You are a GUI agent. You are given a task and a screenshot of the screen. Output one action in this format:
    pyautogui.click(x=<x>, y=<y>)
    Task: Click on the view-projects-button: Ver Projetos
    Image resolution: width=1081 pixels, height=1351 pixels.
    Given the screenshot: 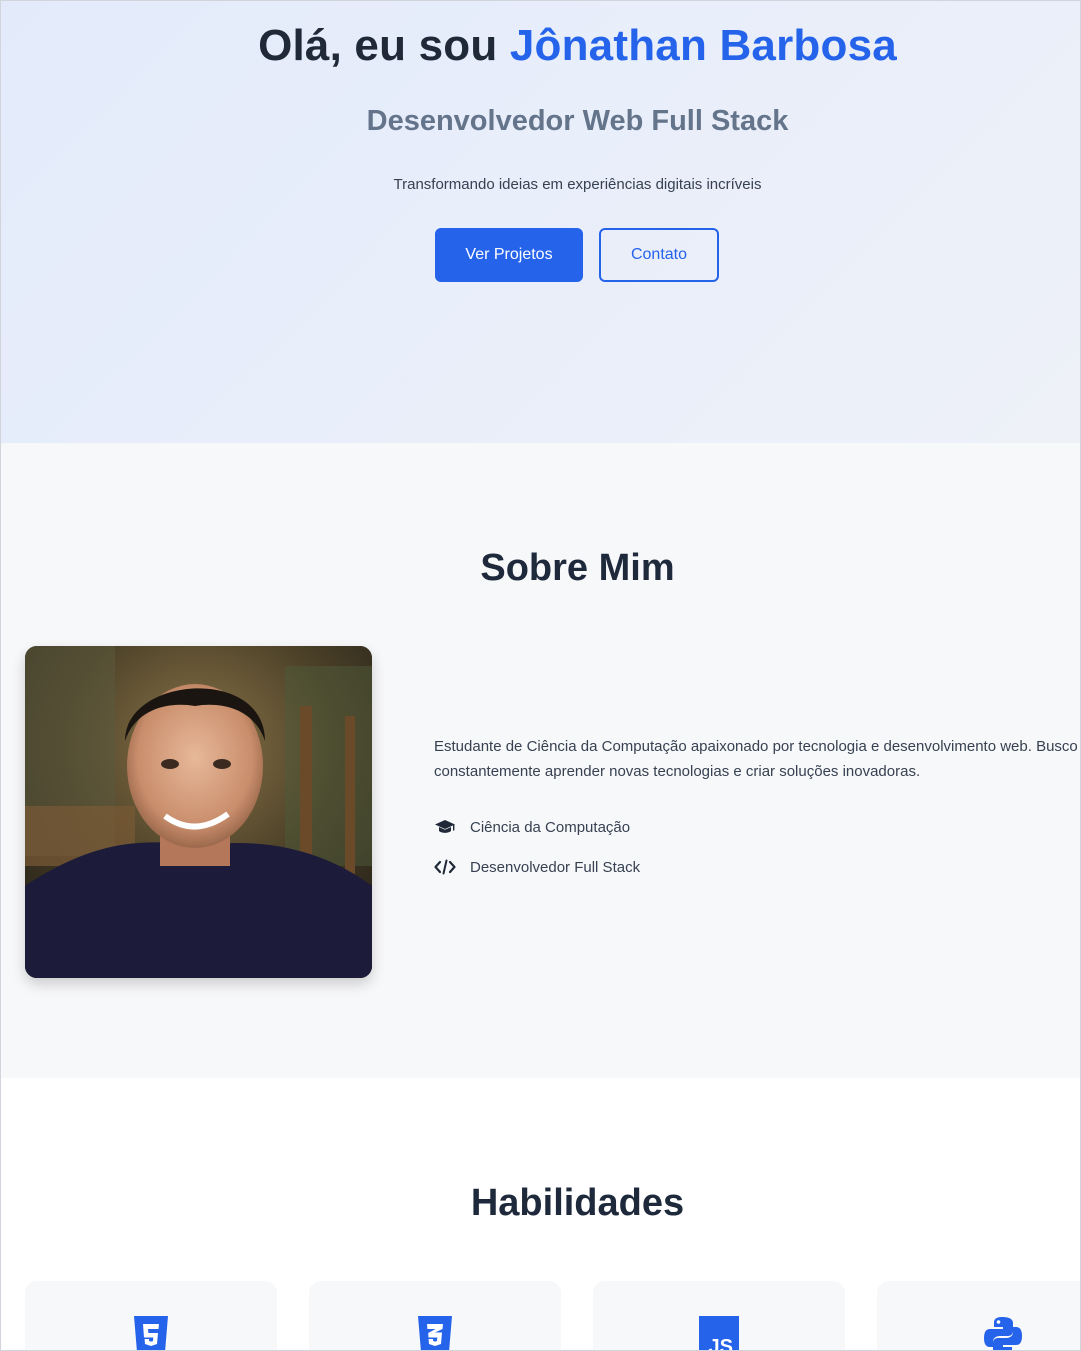 What is the action you would take?
    pyautogui.click(x=509, y=255)
    